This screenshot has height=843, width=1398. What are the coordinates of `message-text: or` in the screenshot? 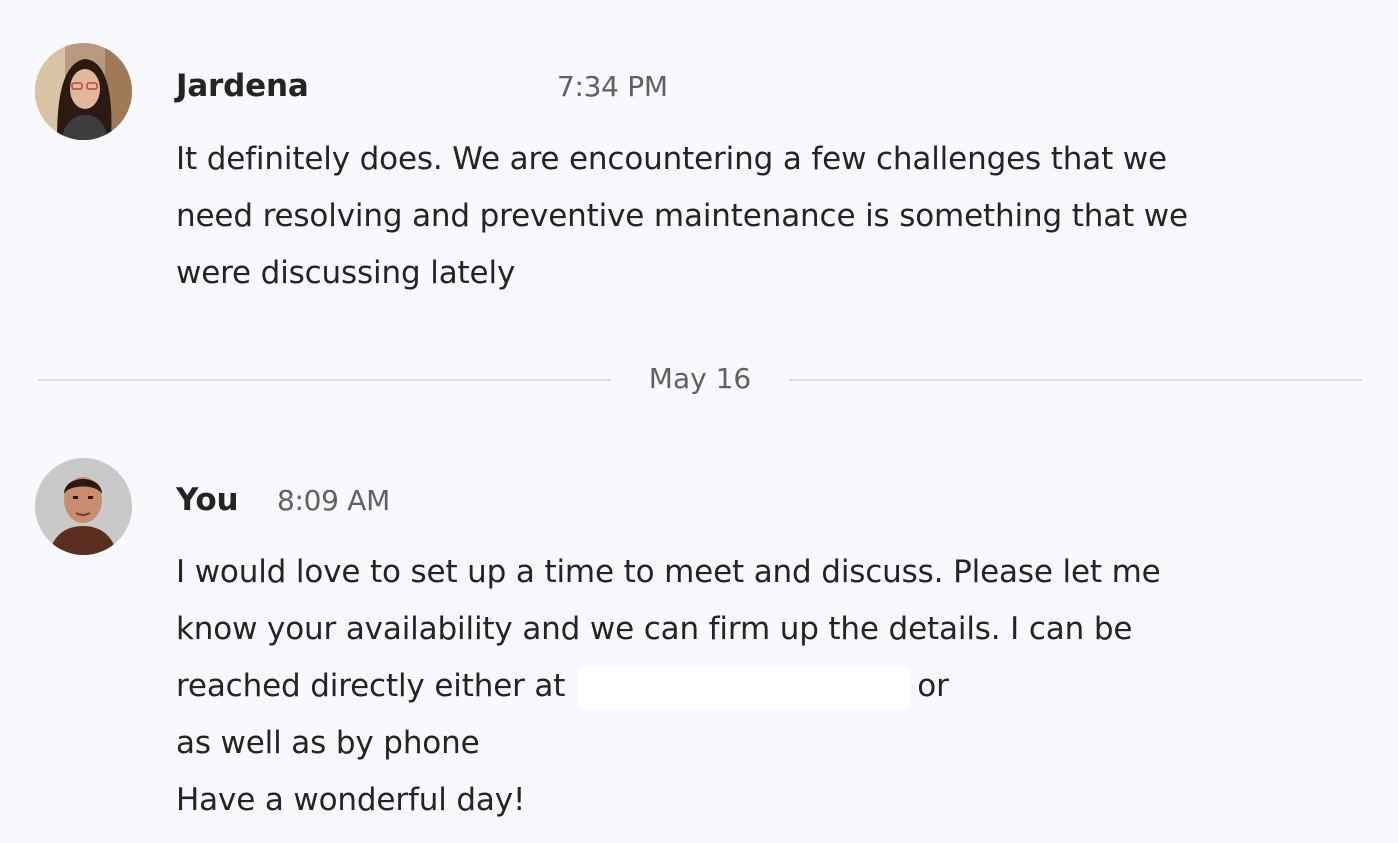 It's located at (933, 686).